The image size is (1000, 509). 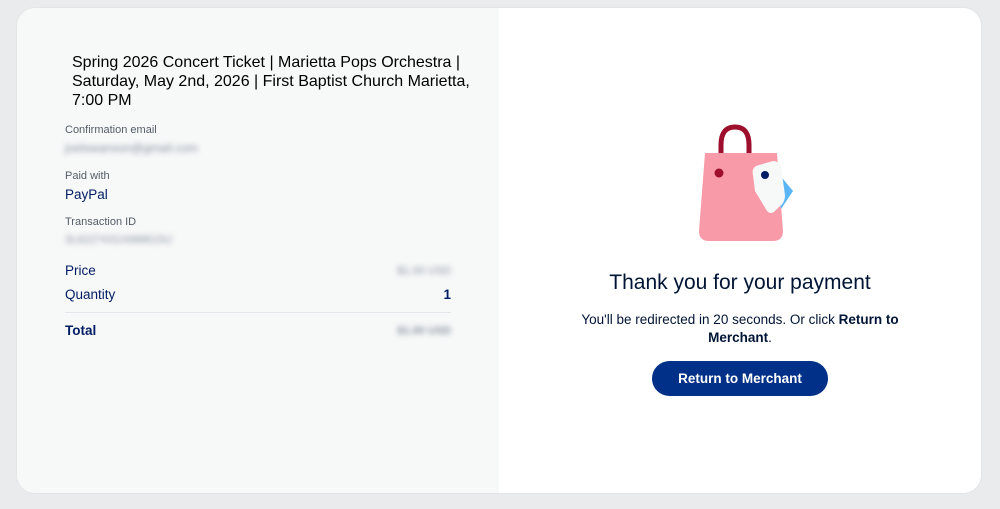 I want to click on total-label: Total, so click(x=81, y=330).